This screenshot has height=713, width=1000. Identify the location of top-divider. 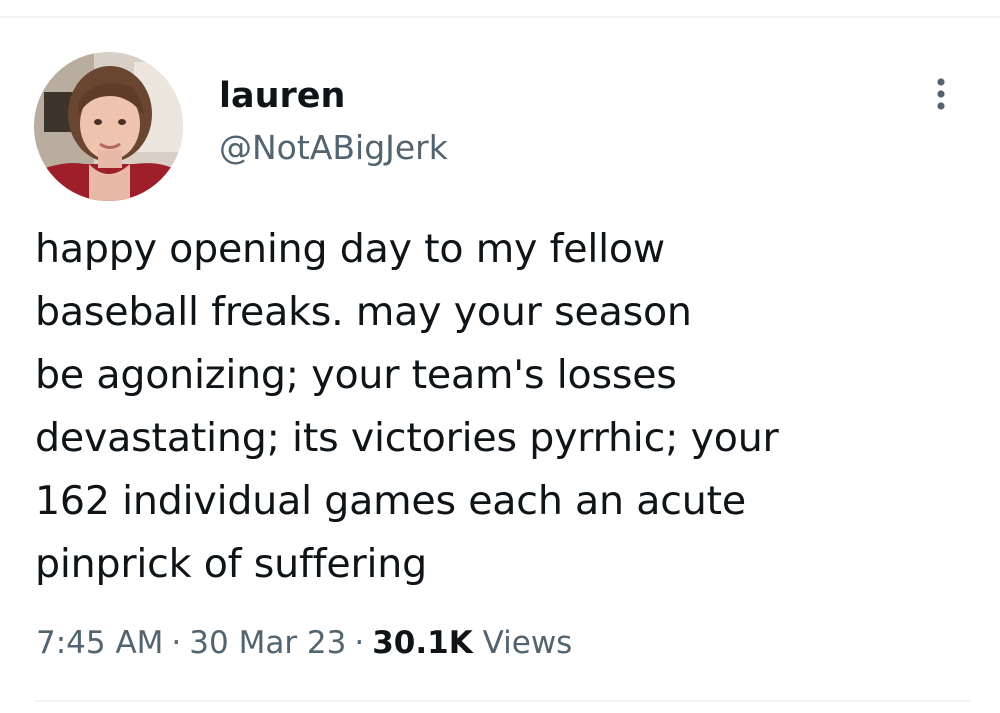
(500, 17).